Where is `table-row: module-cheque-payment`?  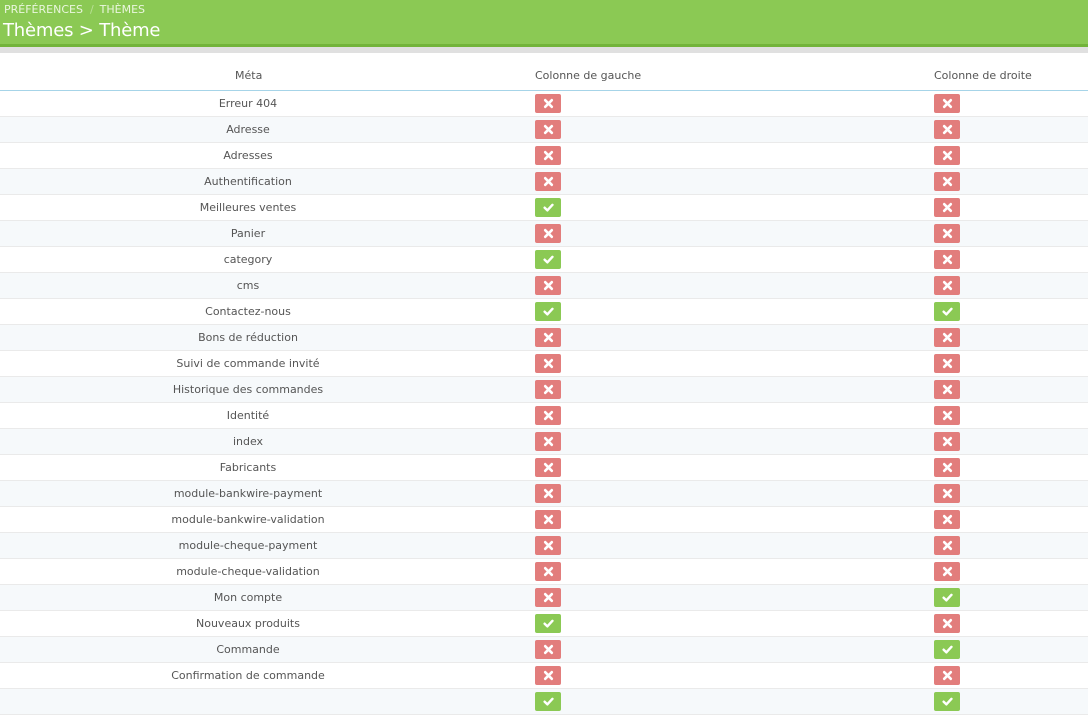 table-row: module-cheque-payment is located at coordinates (544, 546).